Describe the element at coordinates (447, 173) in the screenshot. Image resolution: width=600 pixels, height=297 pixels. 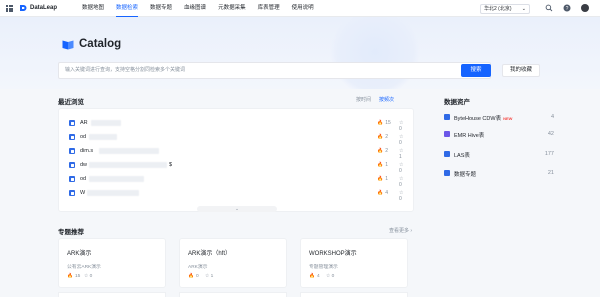
I see `topic-icon` at that location.